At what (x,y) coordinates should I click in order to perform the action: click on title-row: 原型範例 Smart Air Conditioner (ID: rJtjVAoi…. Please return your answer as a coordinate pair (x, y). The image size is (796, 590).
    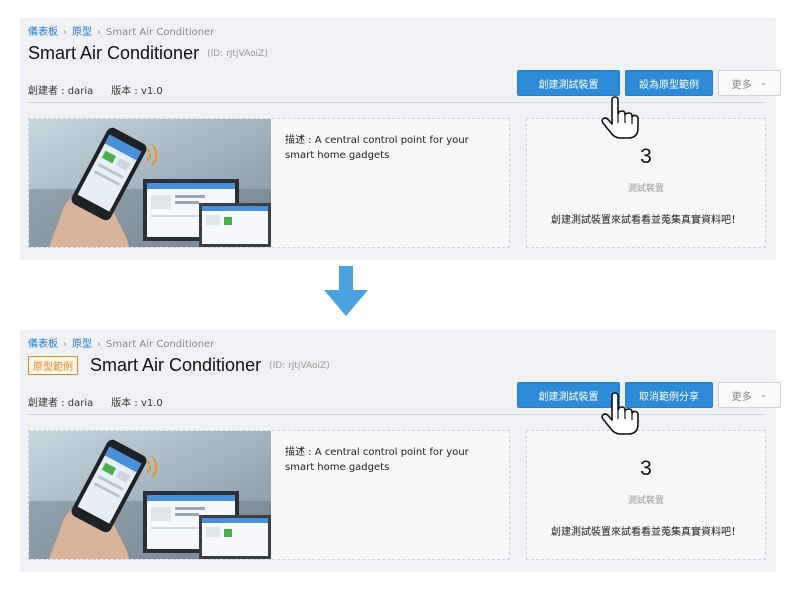
    Looking at the image, I should click on (179, 365).